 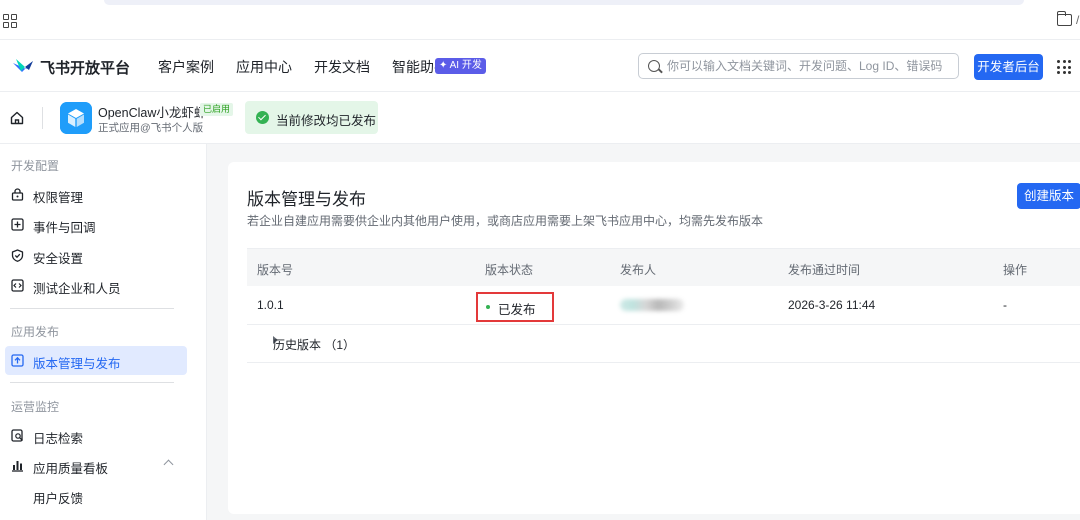 I want to click on search-box, so click(x=798, y=66).